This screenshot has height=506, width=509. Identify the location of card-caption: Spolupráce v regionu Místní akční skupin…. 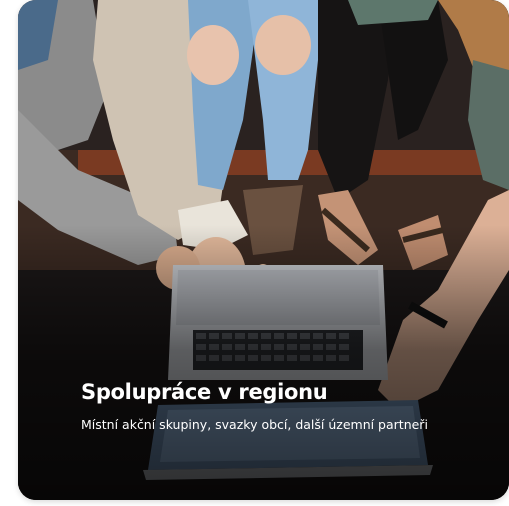
(281, 407).